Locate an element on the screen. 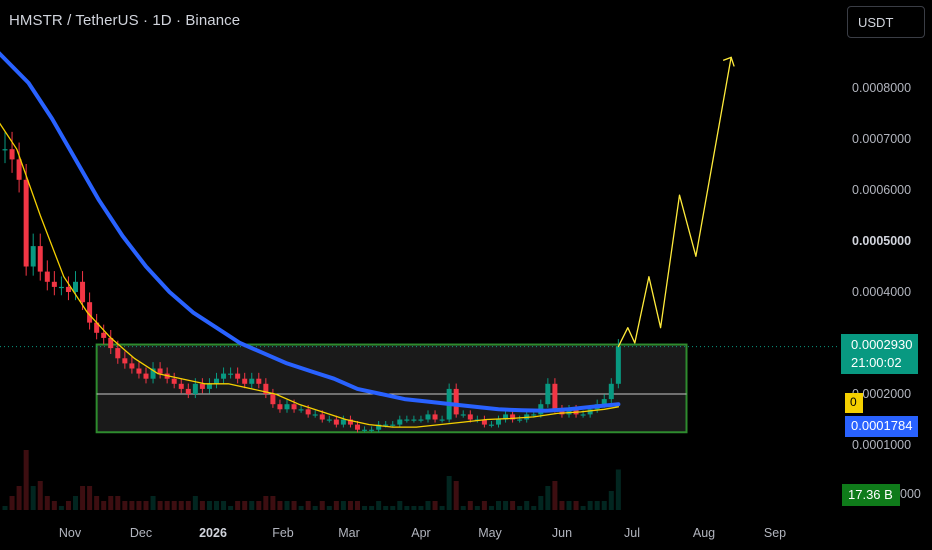 The image size is (932, 550). range-box-rect is located at coordinates (391, 388).